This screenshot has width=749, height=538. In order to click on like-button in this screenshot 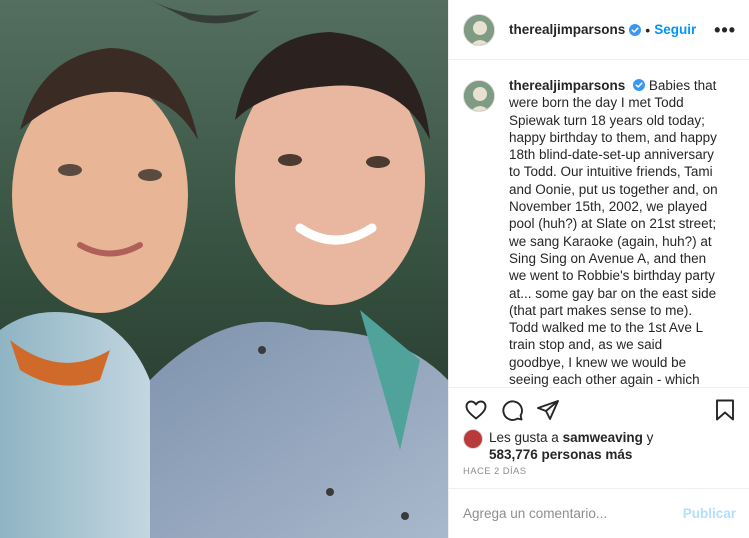, I will do `click(476, 410)`.